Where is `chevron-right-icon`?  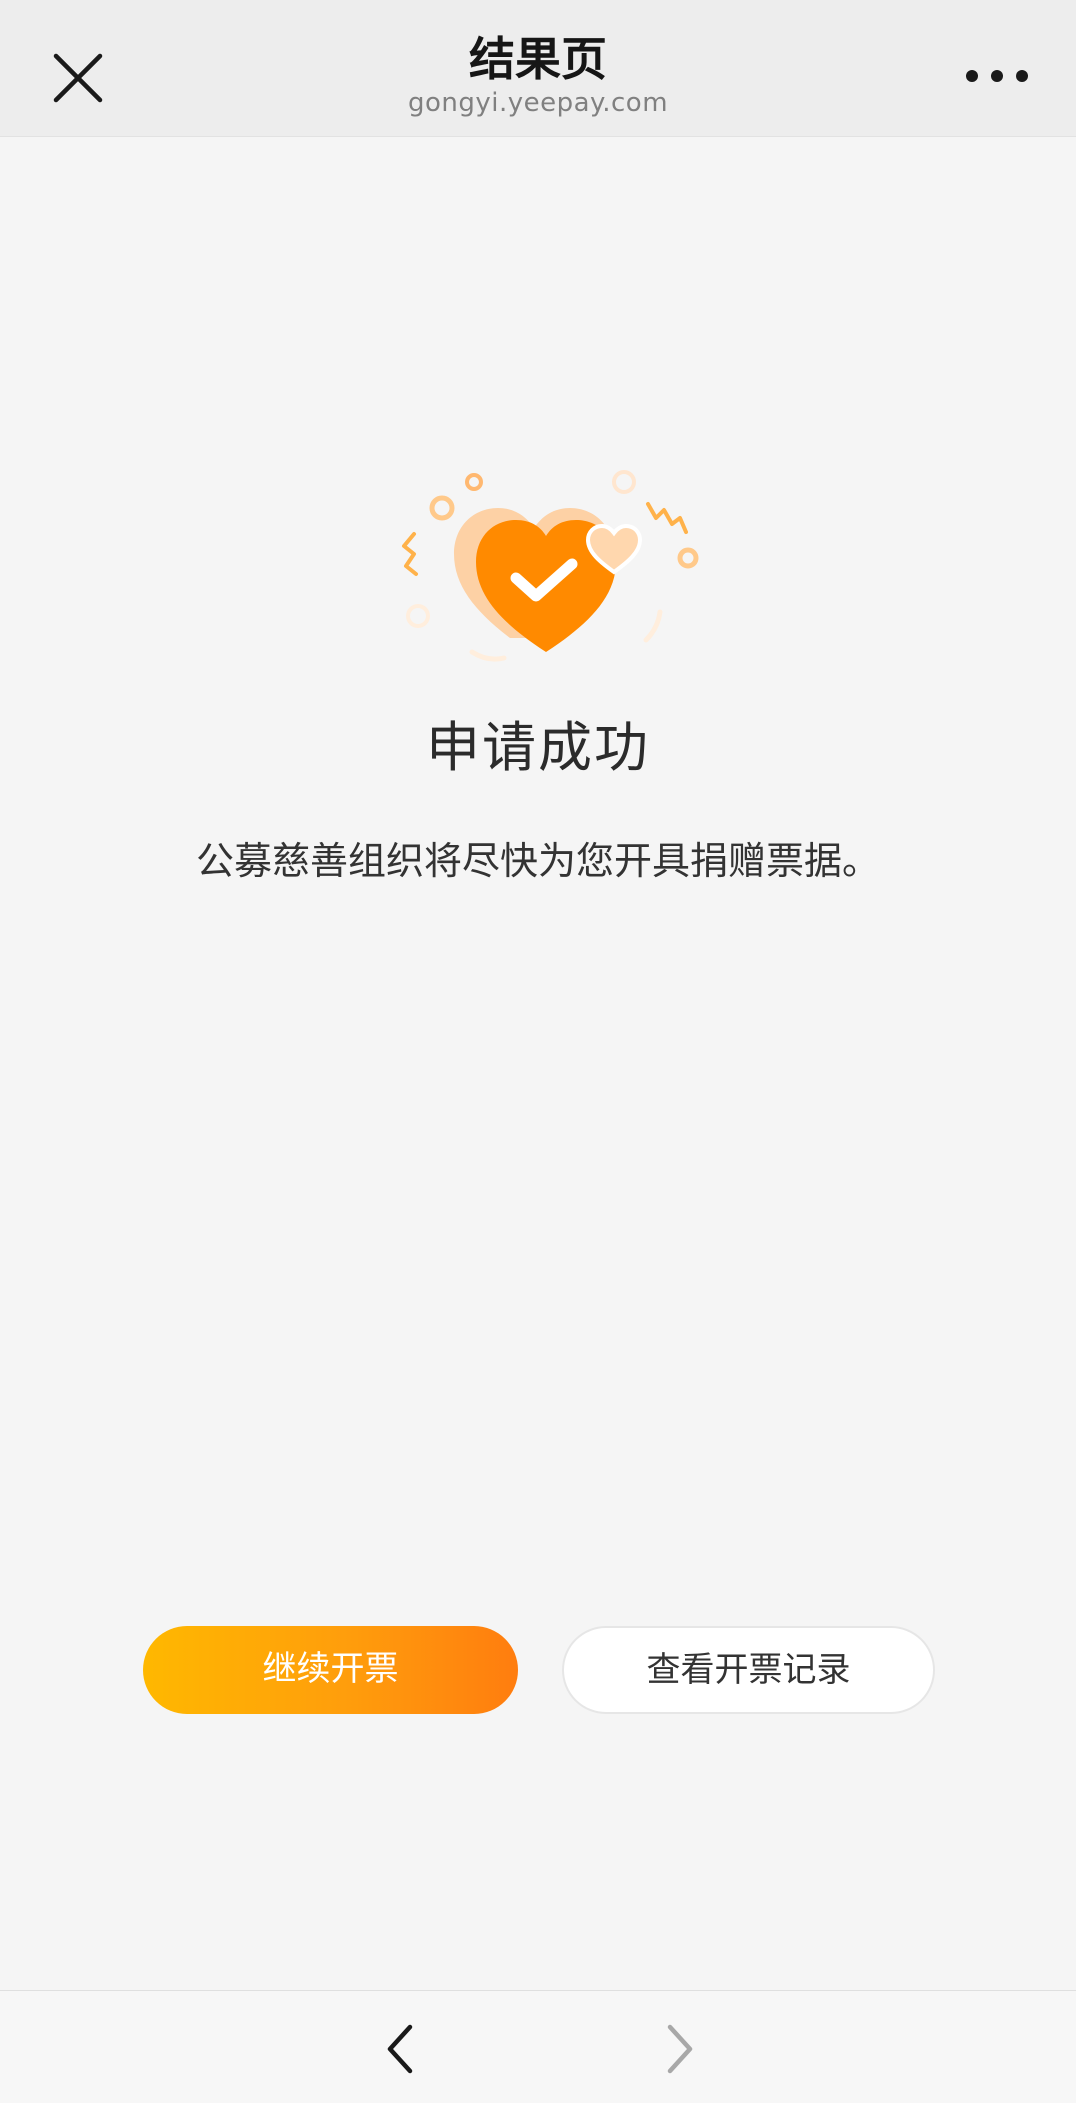
chevron-right-icon is located at coordinates (680, 2049).